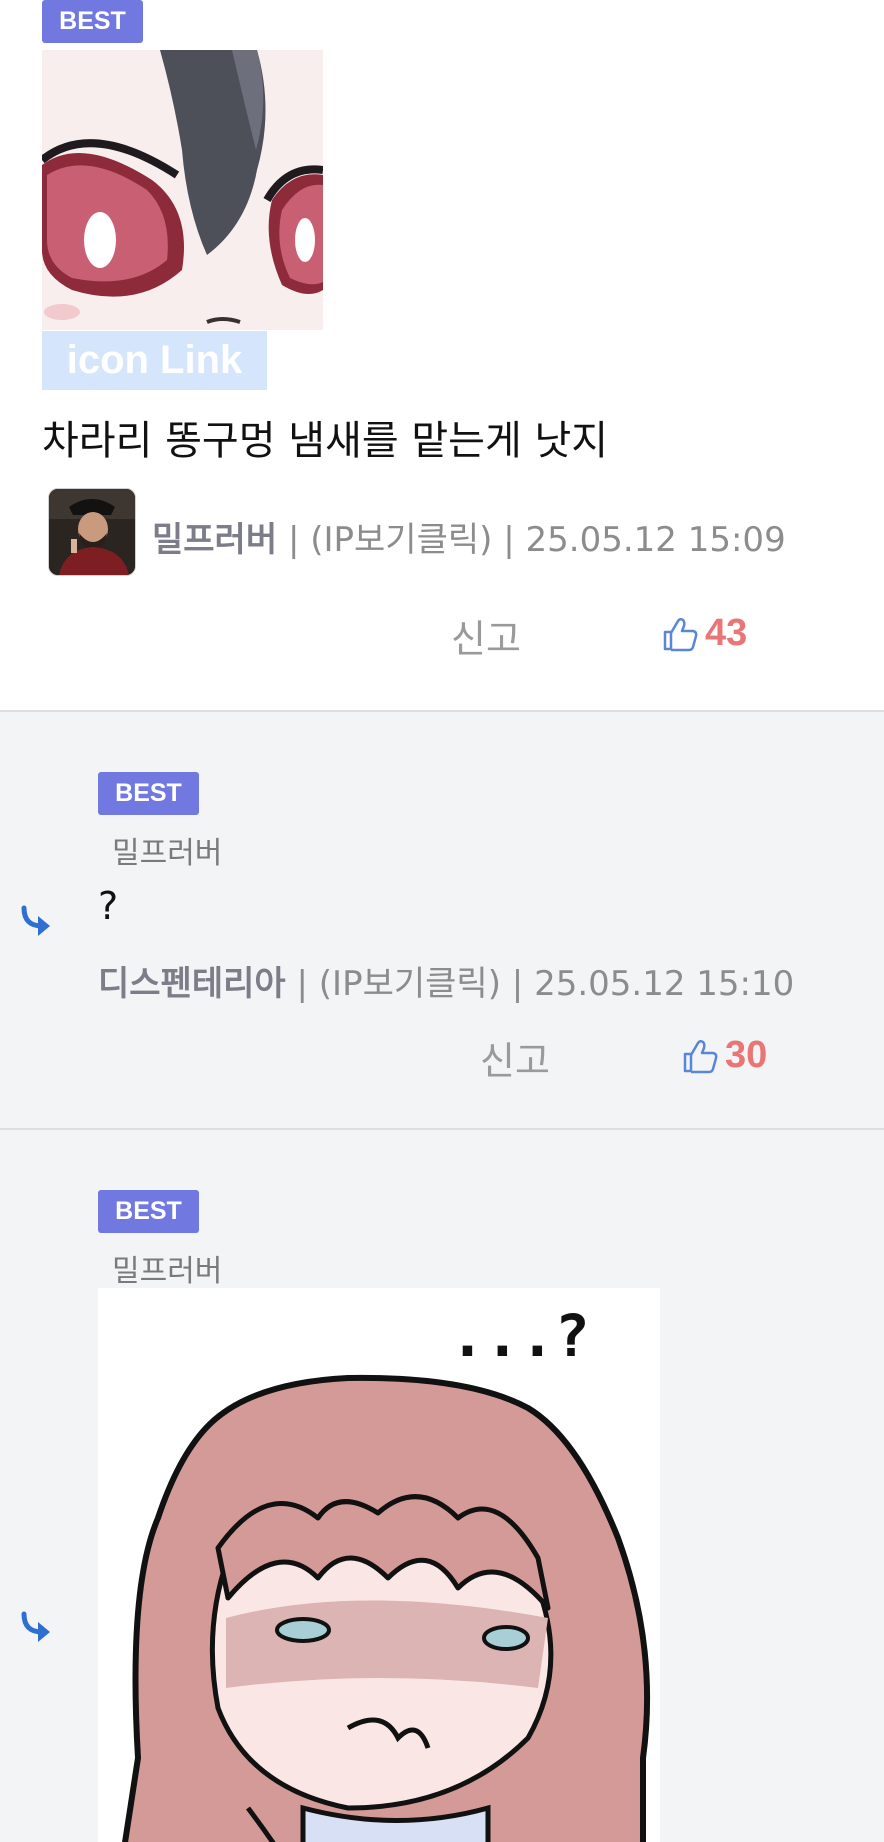 The image size is (884, 1842). Describe the element at coordinates (724, 1055) in the screenshot. I see `like-button: 30` at that location.